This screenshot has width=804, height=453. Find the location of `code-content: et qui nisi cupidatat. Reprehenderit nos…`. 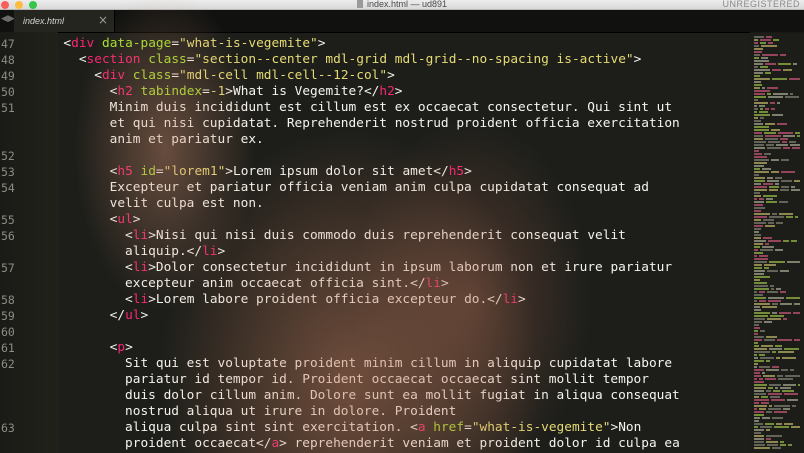

code-content: et qui nisi cupidatat. Reprehenderit nos… is located at coordinates (364, 124).